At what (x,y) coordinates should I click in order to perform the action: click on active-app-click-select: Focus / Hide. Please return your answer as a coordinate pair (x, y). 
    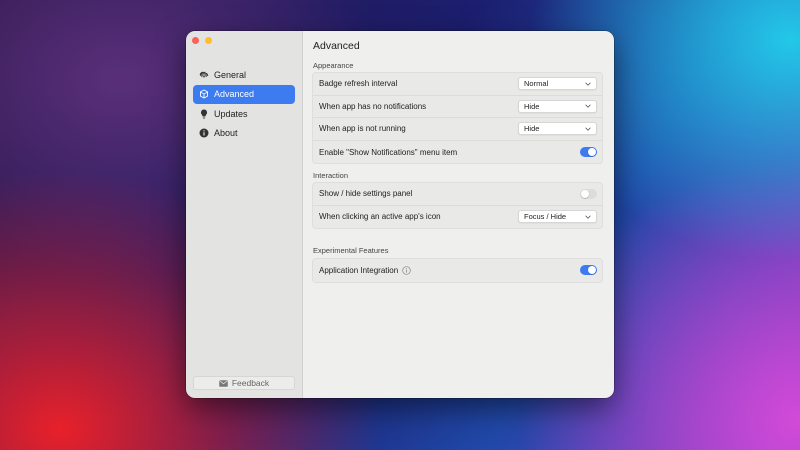
    Looking at the image, I should click on (557, 217).